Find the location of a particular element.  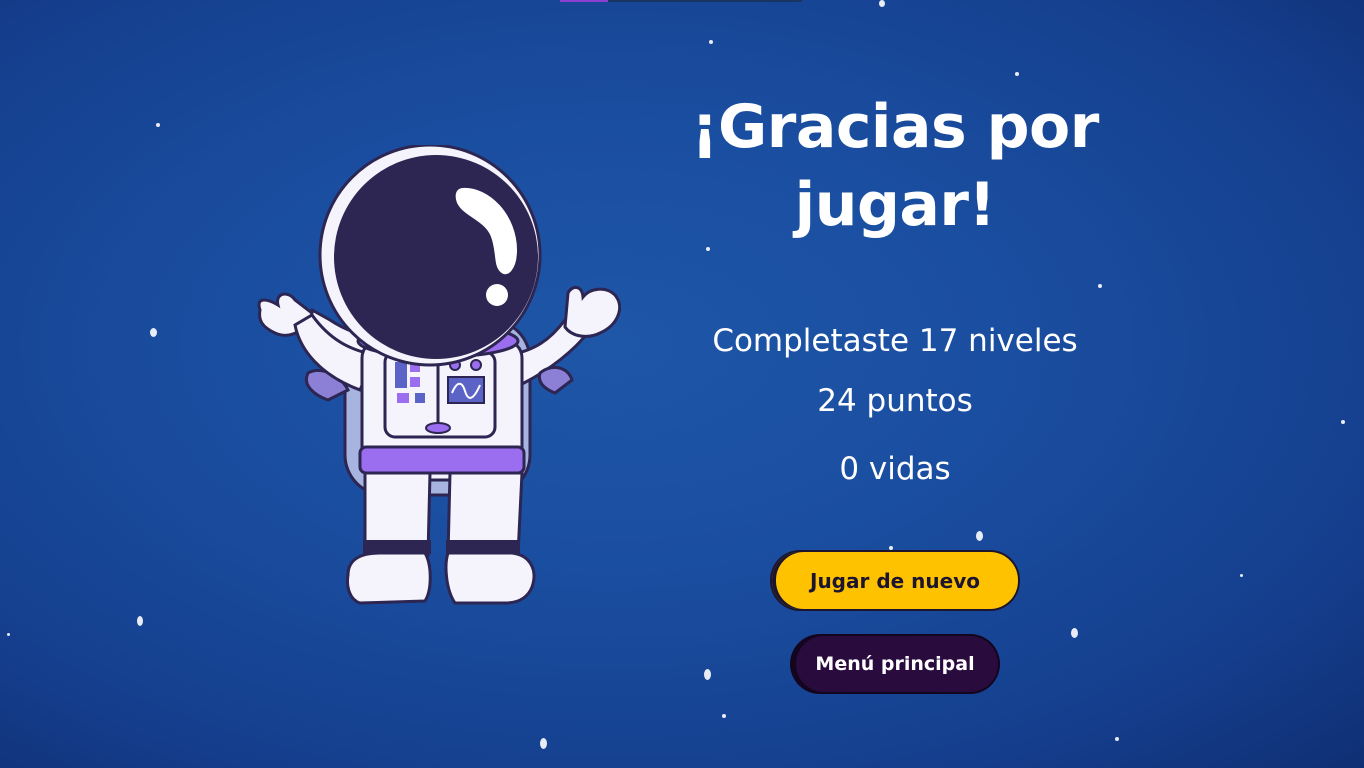

top-progress-bar is located at coordinates (681, 1).